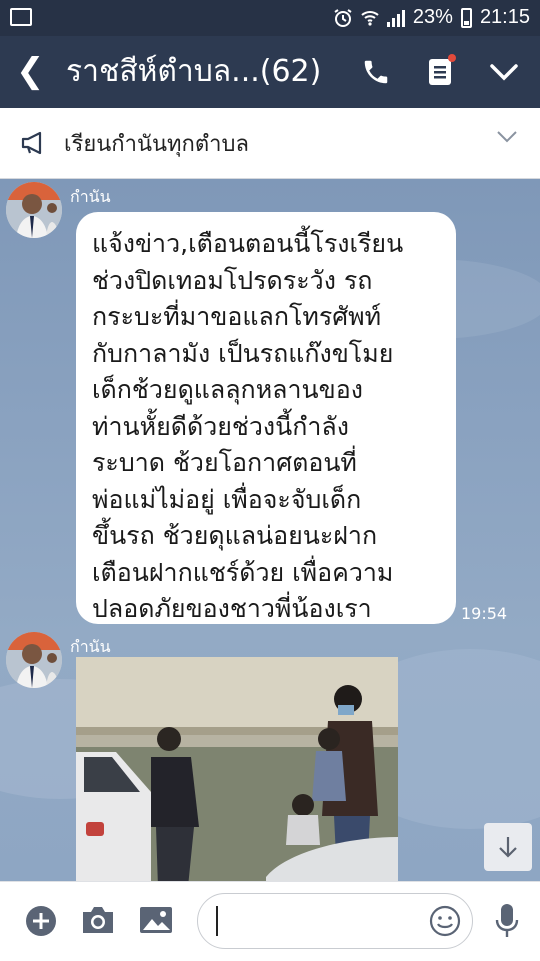  Describe the element at coordinates (31, 143) in the screenshot. I see `megaphone-icon` at that location.